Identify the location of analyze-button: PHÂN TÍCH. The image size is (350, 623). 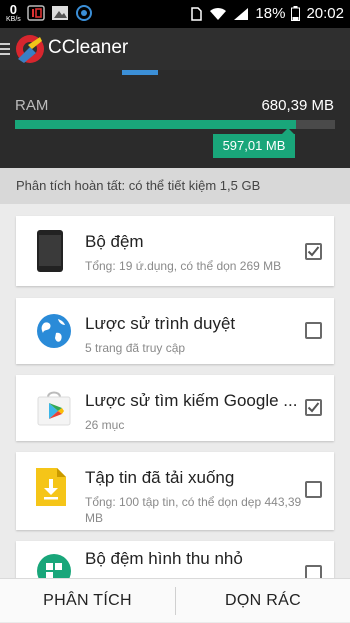
(87, 601).